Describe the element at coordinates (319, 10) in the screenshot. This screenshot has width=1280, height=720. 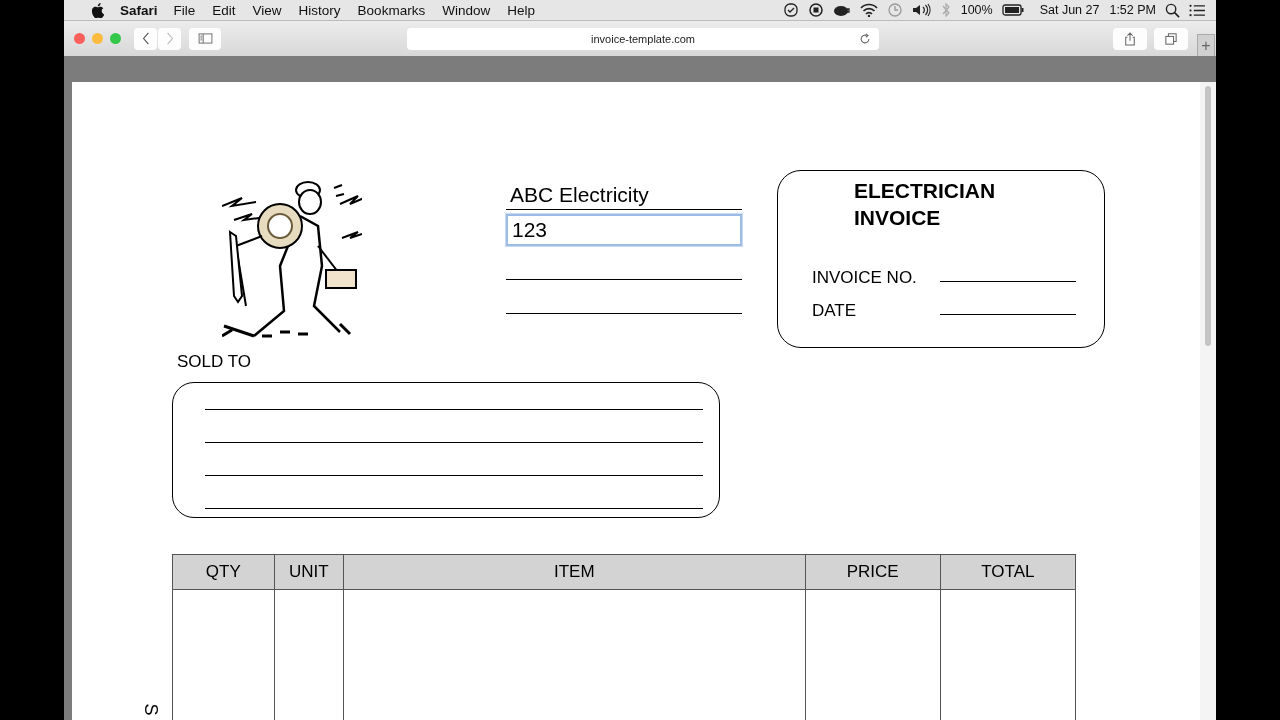
I see `menu-item: History` at that location.